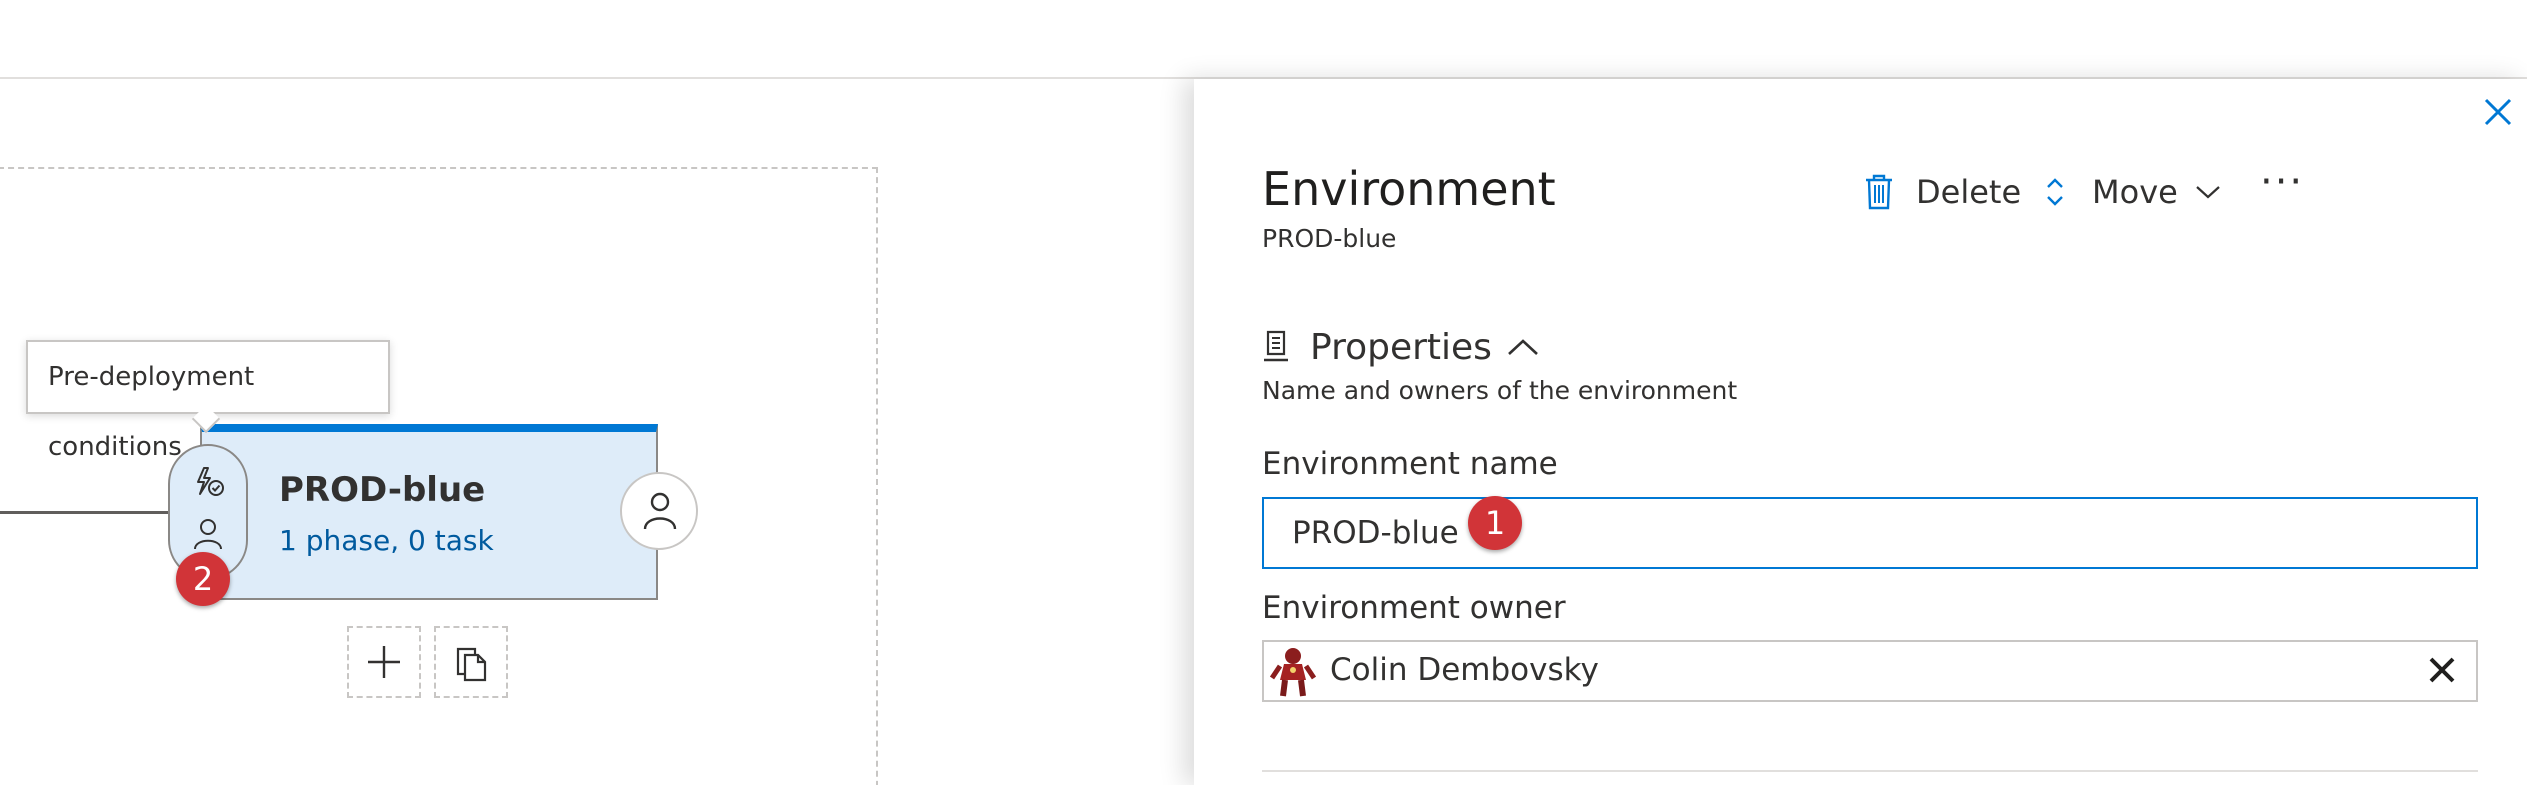 The image size is (2527, 785). I want to click on panel-subtitle: PROD-blue, so click(1329, 238).